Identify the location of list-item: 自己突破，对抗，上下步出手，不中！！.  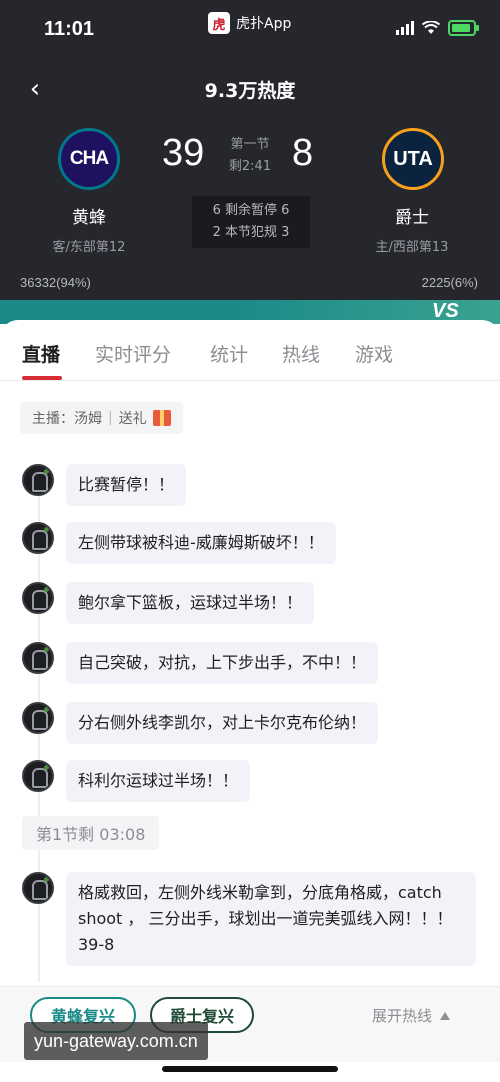
(200, 663).